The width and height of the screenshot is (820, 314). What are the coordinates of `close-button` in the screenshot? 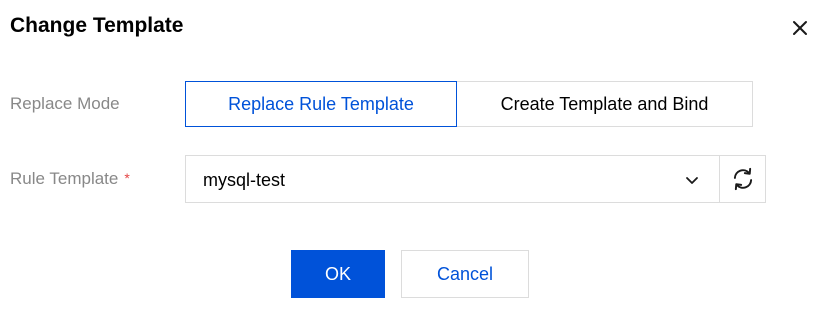 It's located at (800, 28).